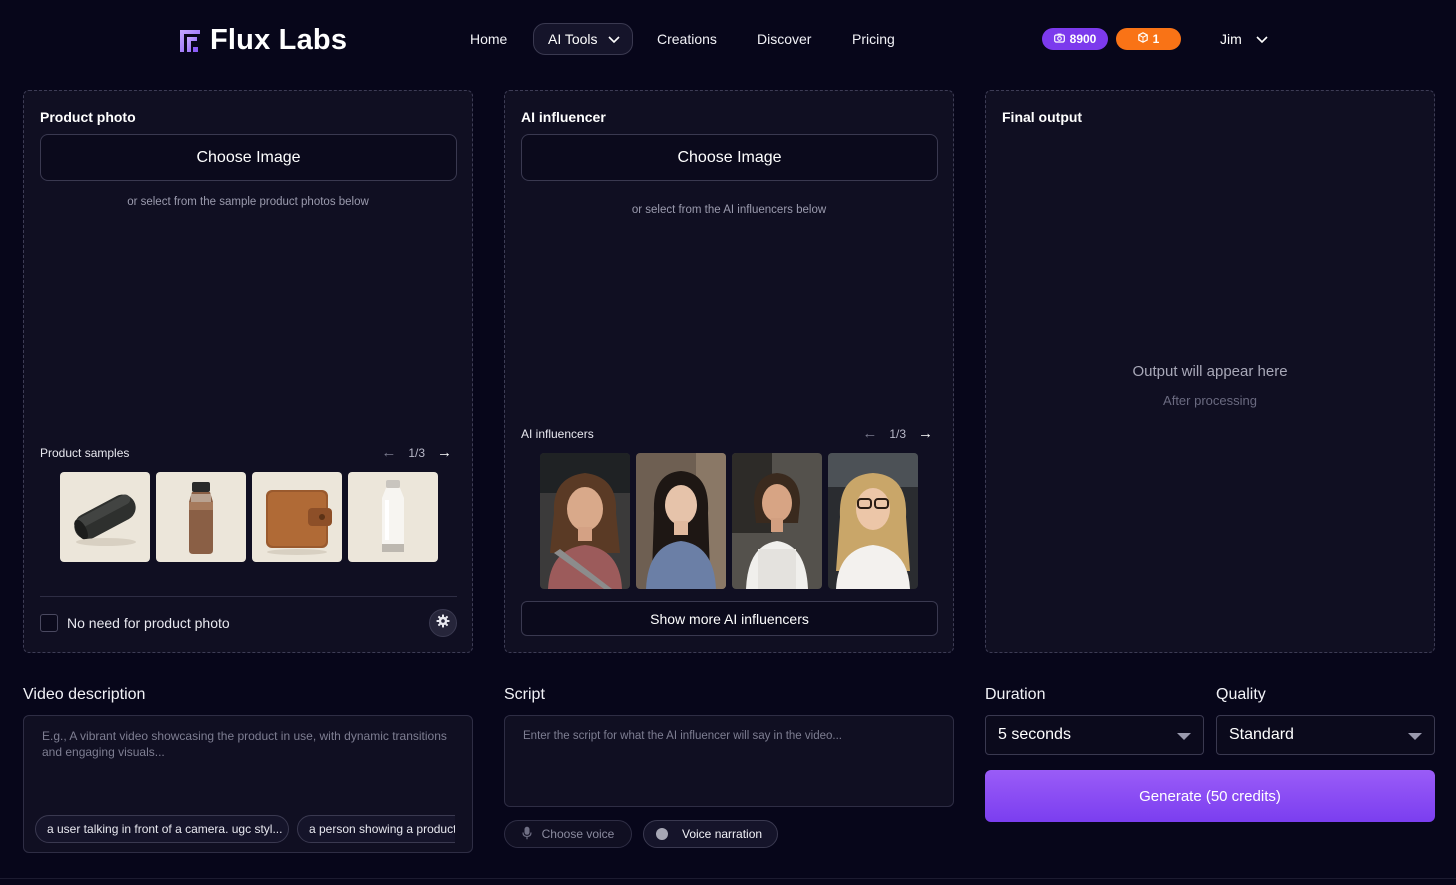 The image size is (1456, 885). Describe the element at coordinates (729, 618) in the screenshot. I see `show-more-influencers-button: Show more AI influencers` at that location.